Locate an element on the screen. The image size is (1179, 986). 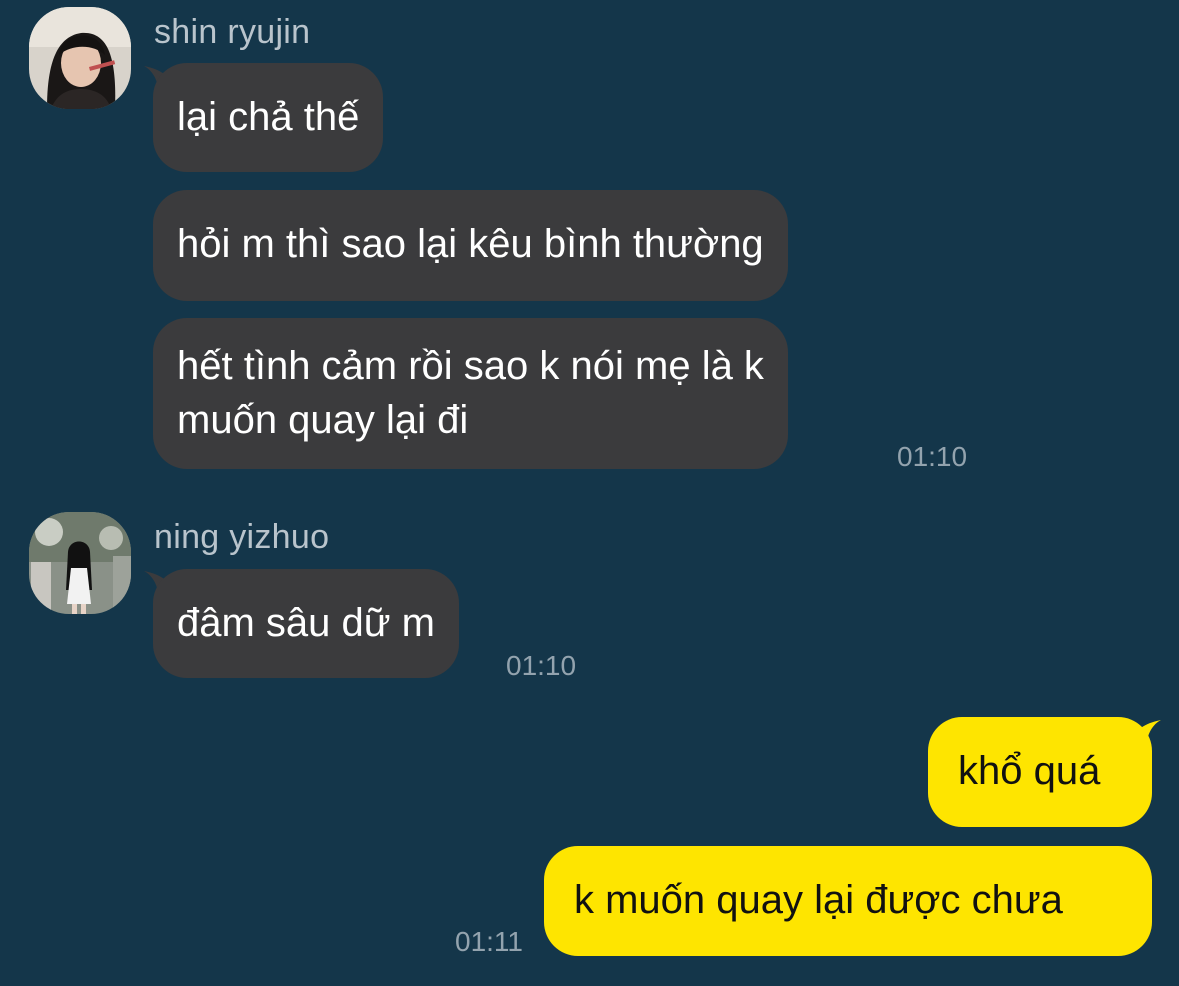
sender-name: shin ryujin is located at coordinates (232, 32).